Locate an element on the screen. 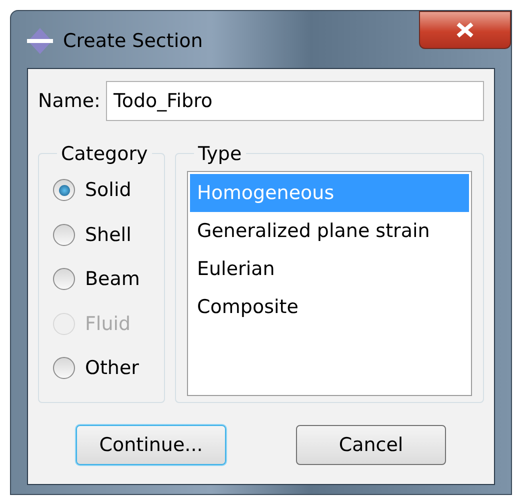  app-icon is located at coordinates (40, 41).